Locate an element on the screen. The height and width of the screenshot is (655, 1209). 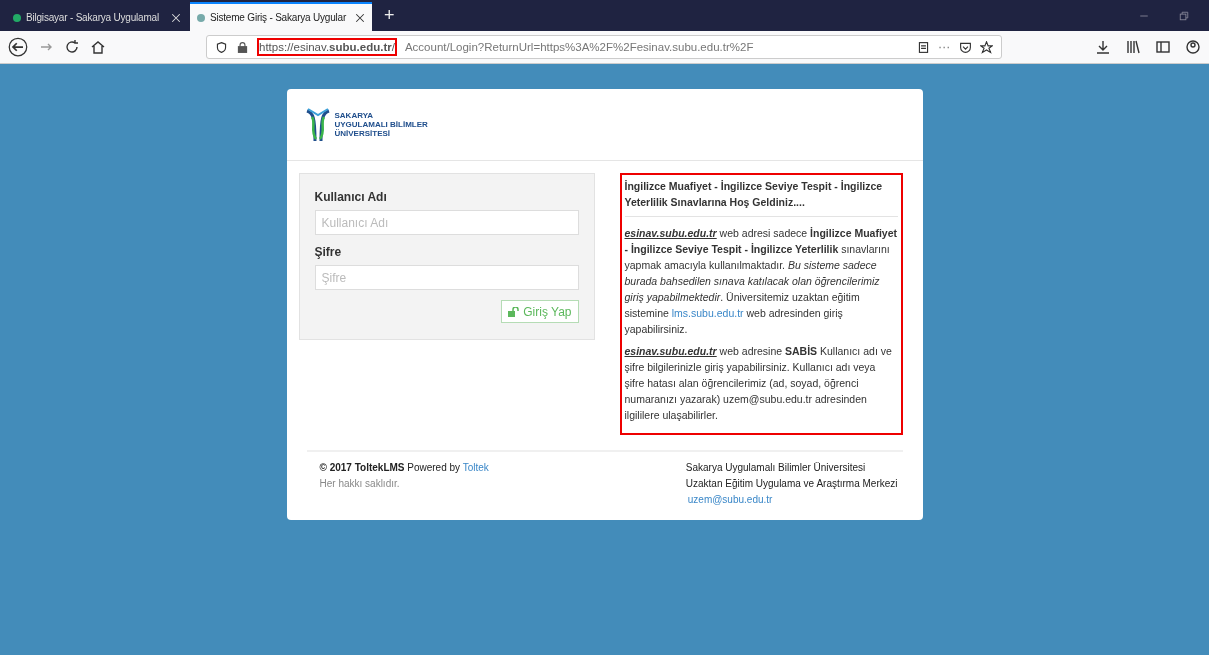
rights-text: Her hakkı saklıdır. is located at coordinates (360, 484).